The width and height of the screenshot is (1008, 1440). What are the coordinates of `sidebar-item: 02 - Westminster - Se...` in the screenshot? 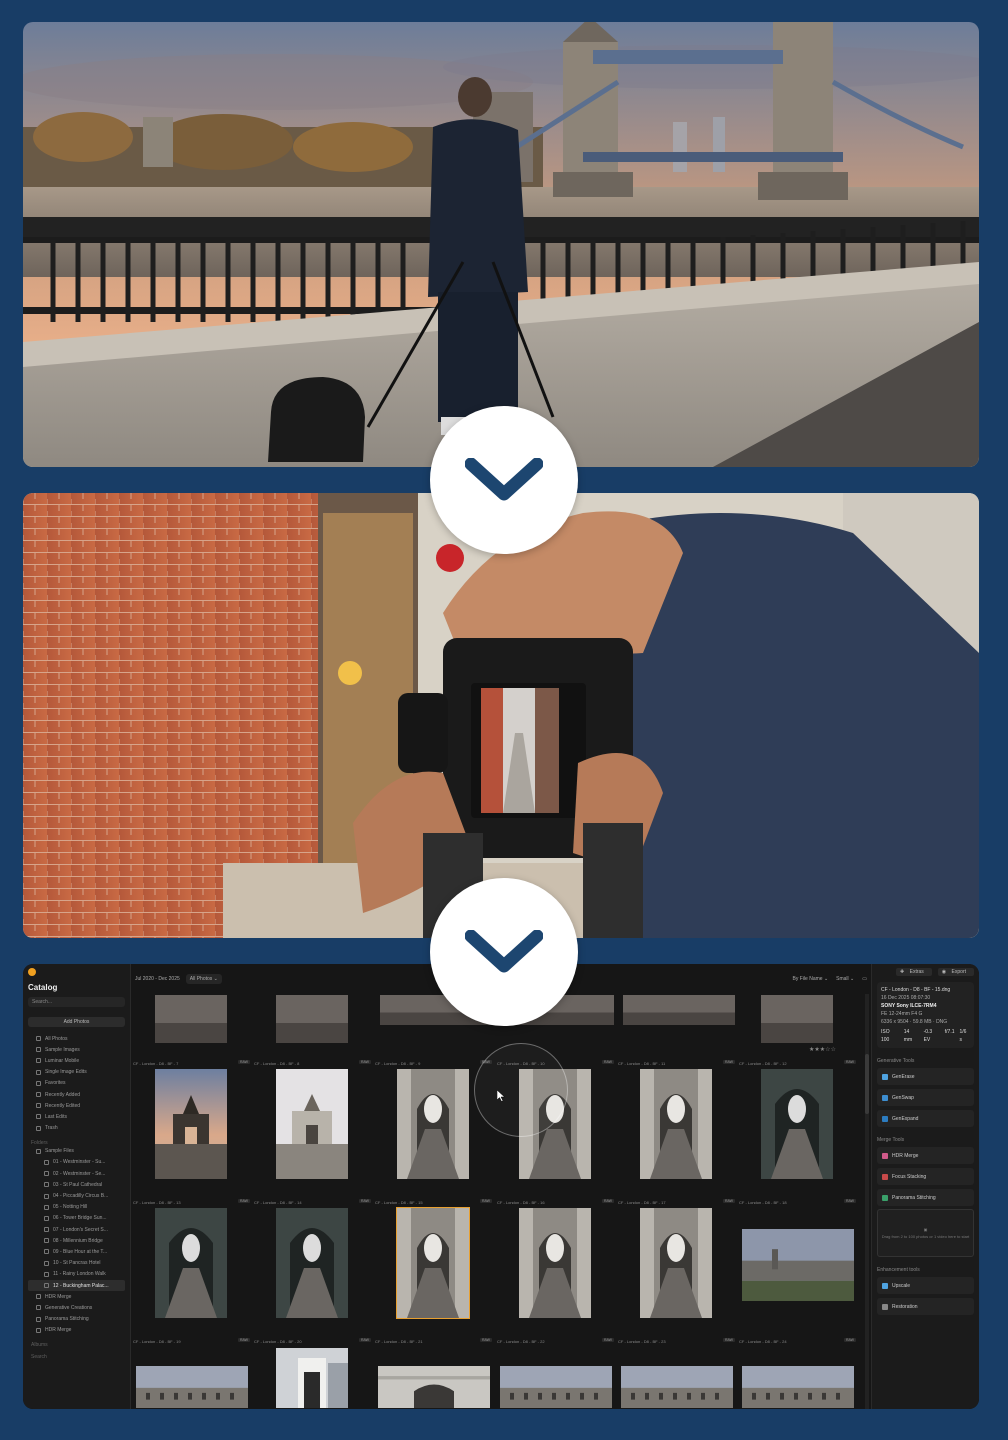 It's located at (76, 1173).